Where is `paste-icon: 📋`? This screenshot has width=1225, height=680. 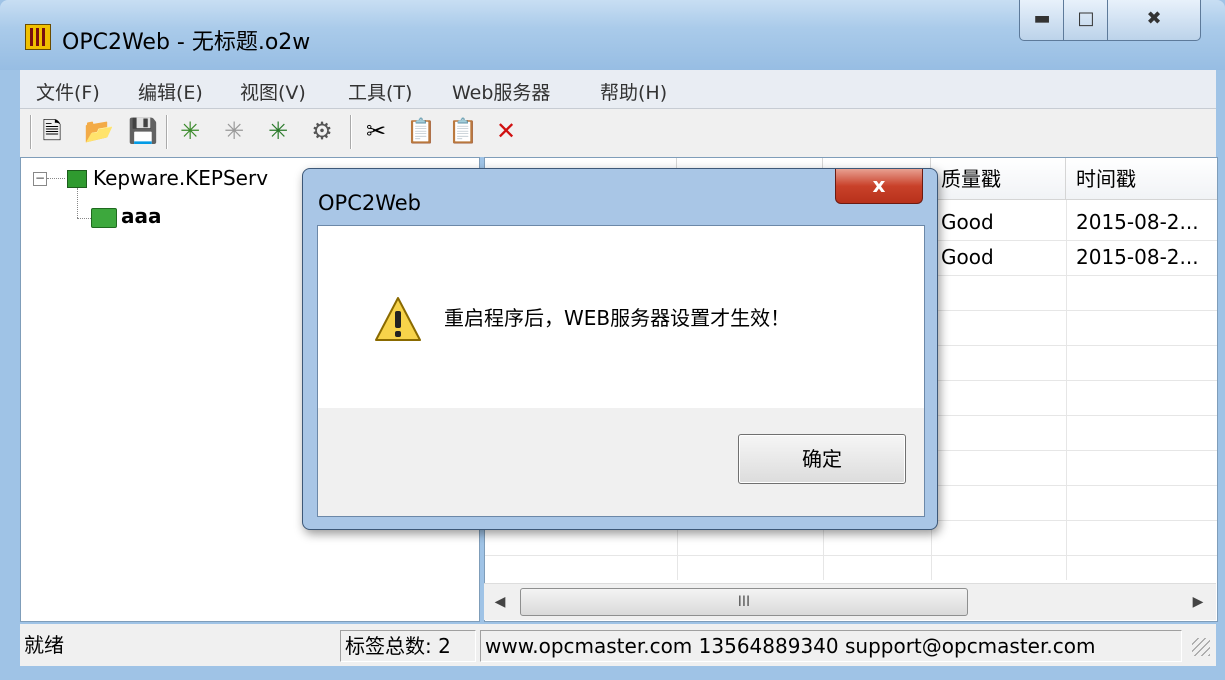 paste-icon: 📋 is located at coordinates (463, 131).